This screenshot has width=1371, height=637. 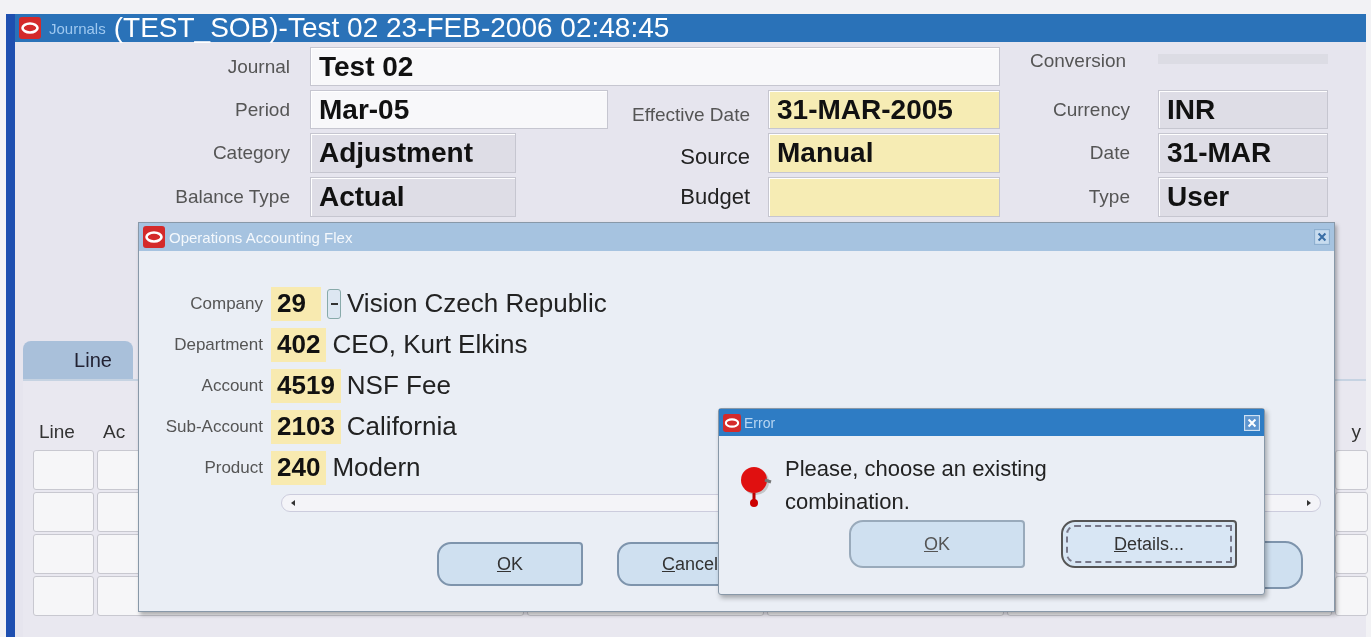 What do you see at coordinates (232, 197) in the screenshot?
I see `field-label: Balance Type` at bounding box center [232, 197].